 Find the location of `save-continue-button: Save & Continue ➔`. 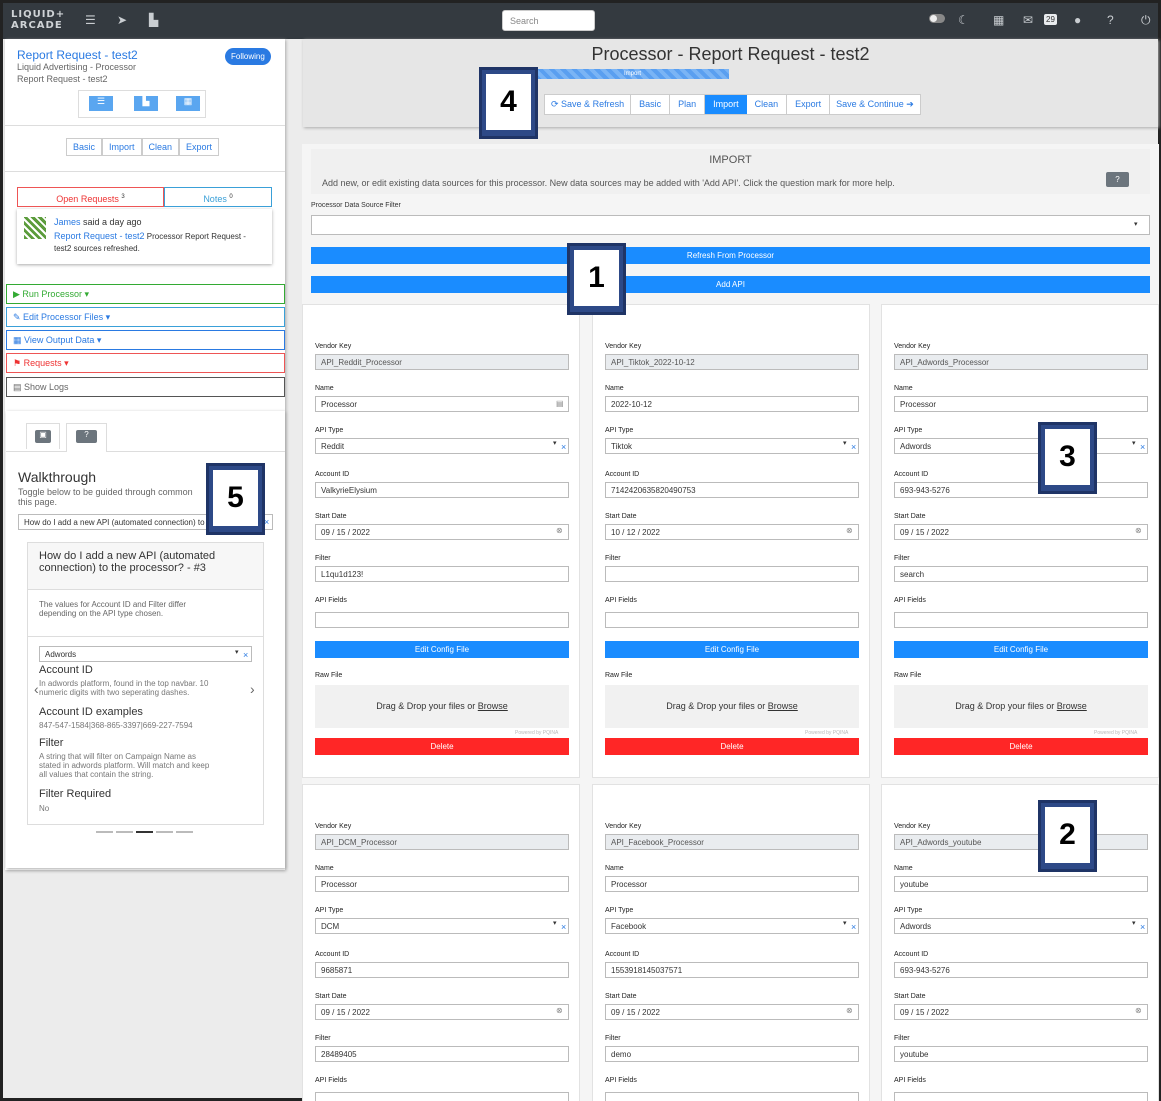

save-continue-button: Save & Continue ➔ is located at coordinates (875, 104).